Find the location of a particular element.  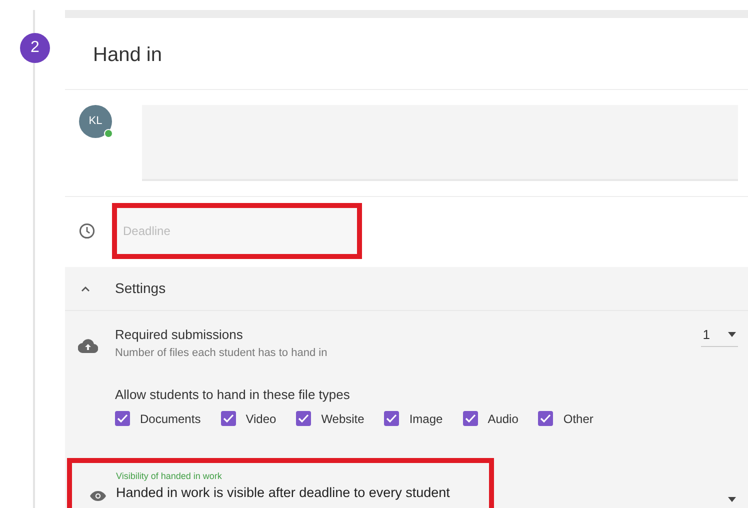

settings-title: Settings is located at coordinates (140, 288).